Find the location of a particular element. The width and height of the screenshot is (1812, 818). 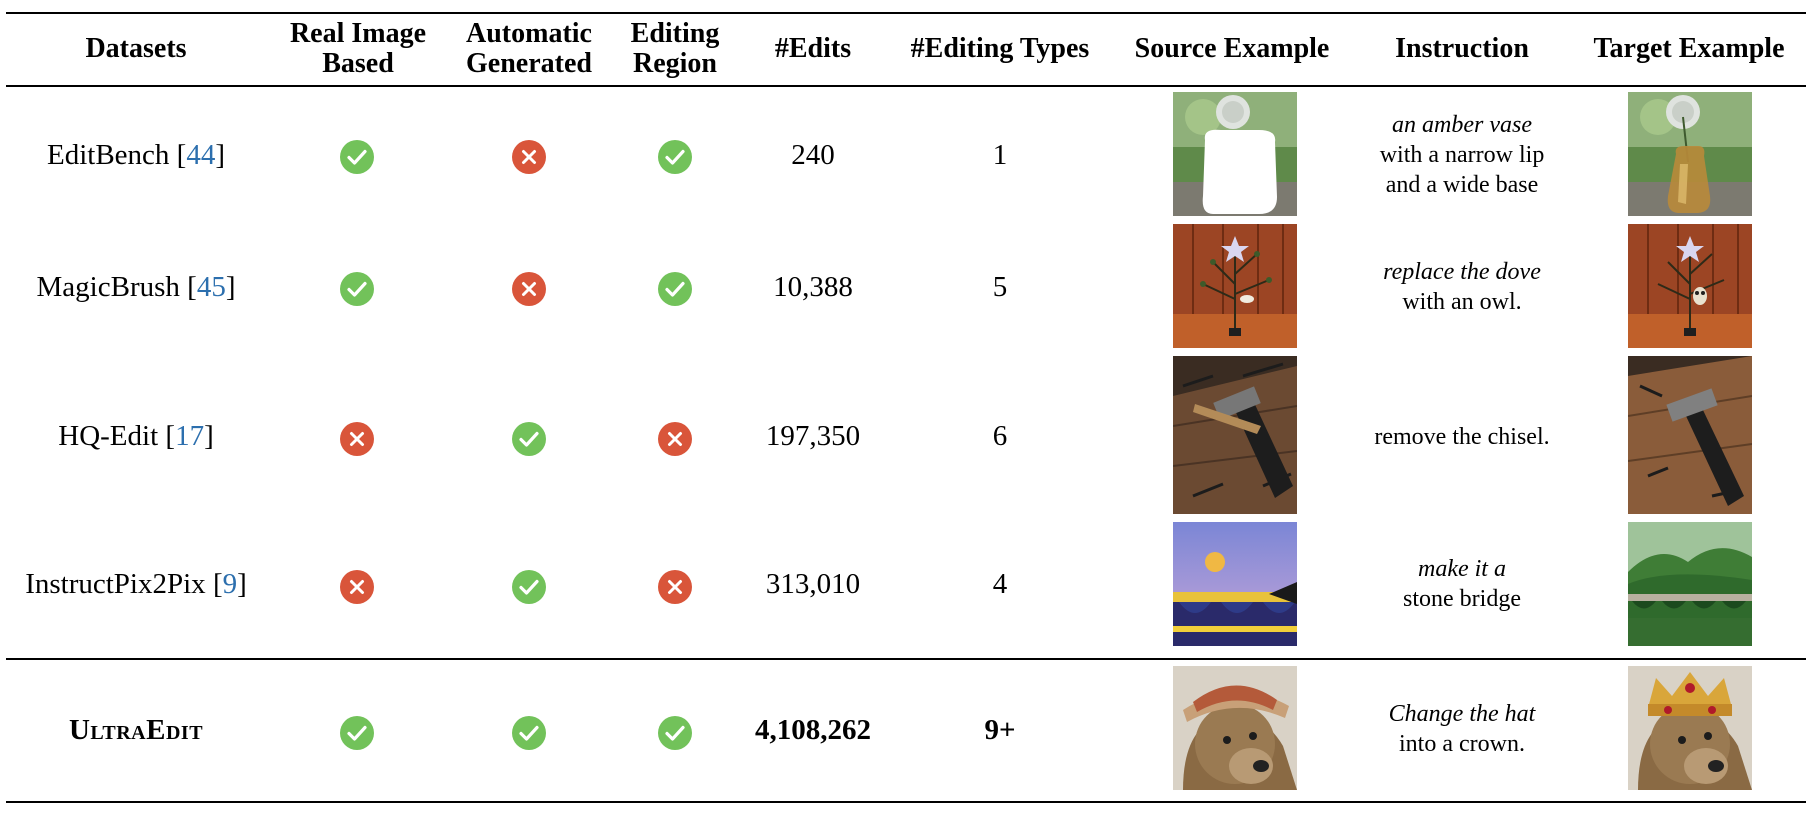

header-target-example: Target Example is located at coordinates (1689, 48).